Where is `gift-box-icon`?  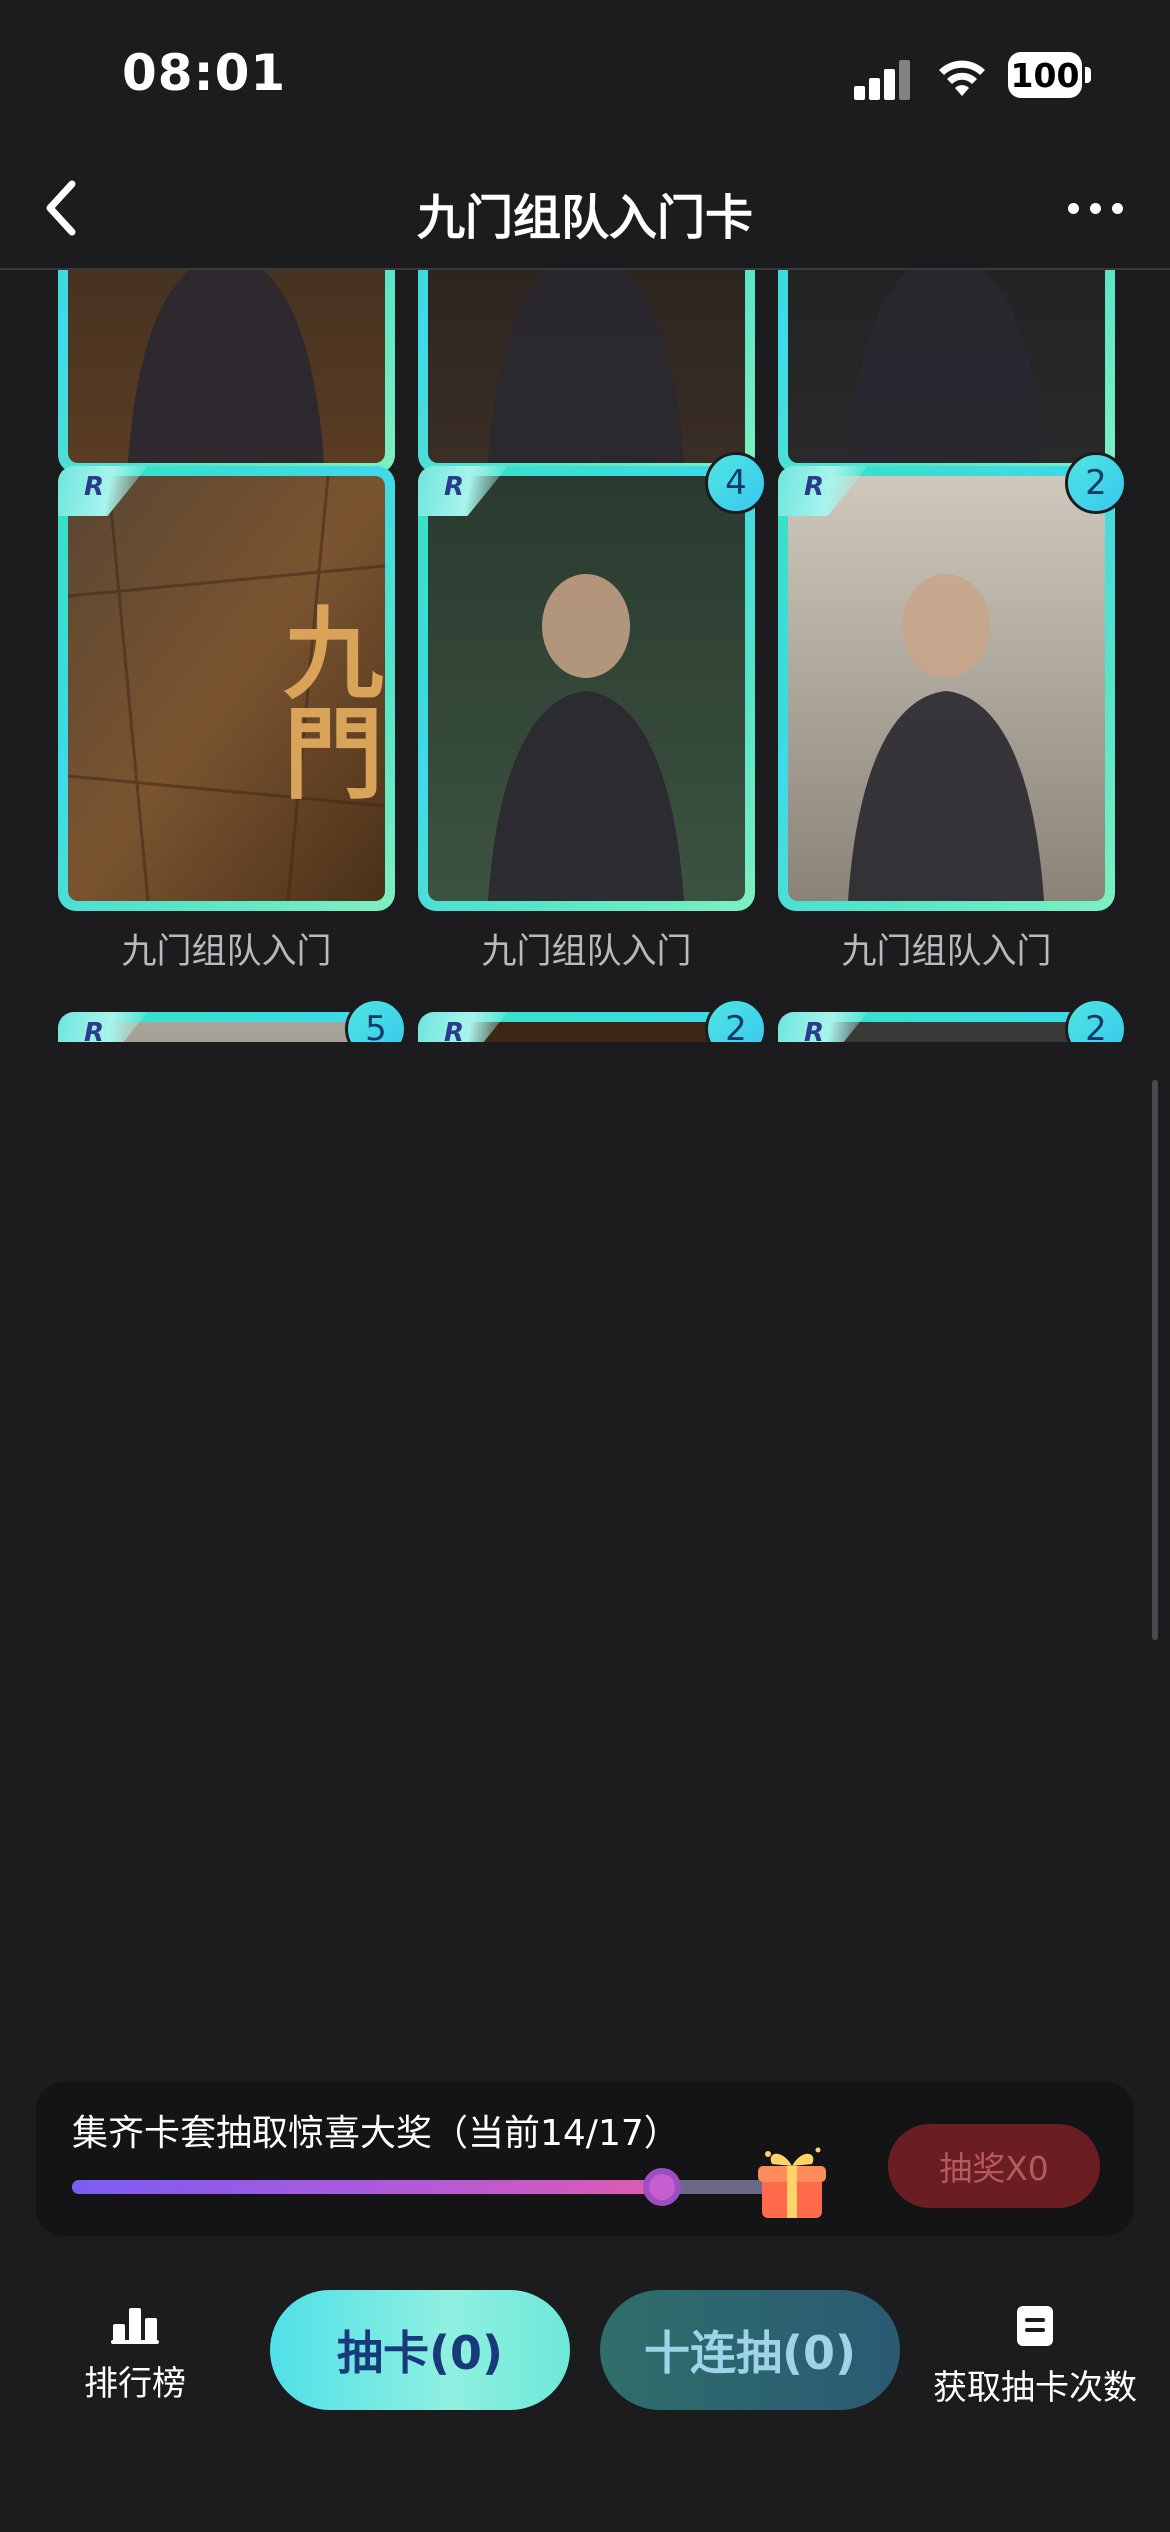 gift-box-icon is located at coordinates (792, 2182).